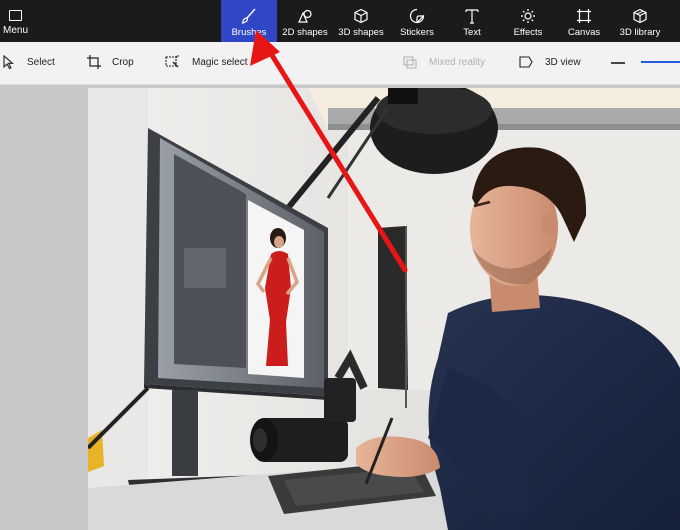 This screenshot has height=530, width=680. What do you see at coordinates (410, 62) in the screenshot?
I see `mixed-reality-icon` at bounding box center [410, 62].